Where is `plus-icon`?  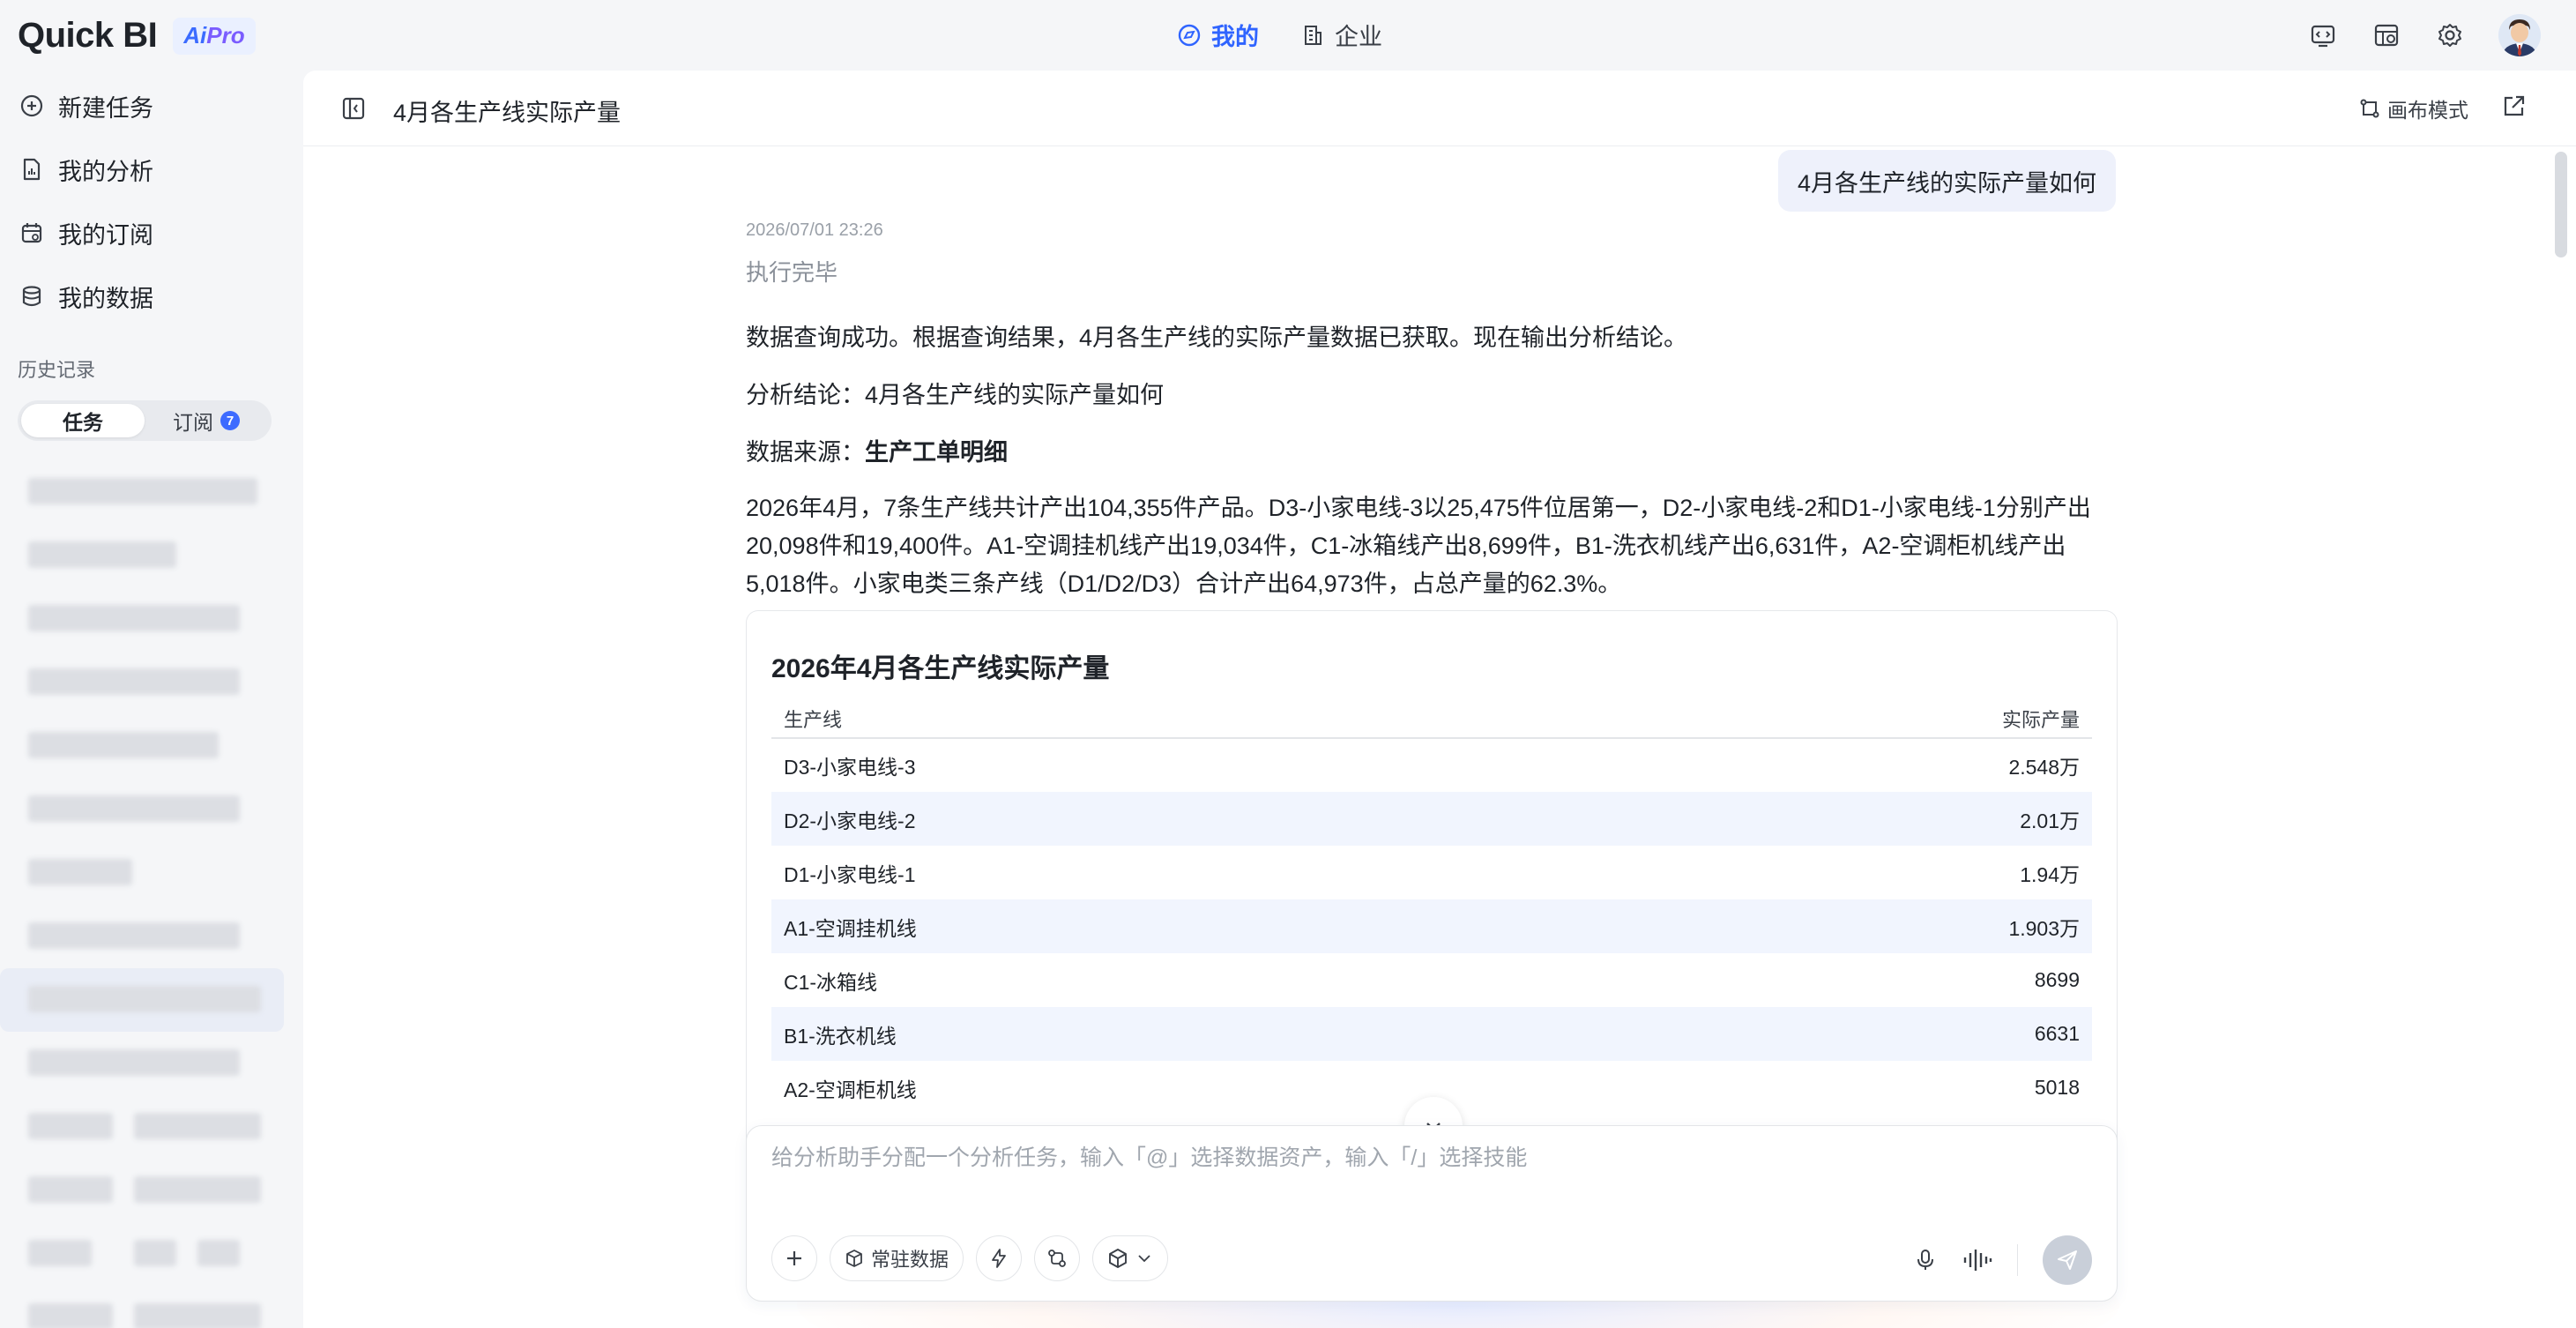 plus-icon is located at coordinates (794, 1258).